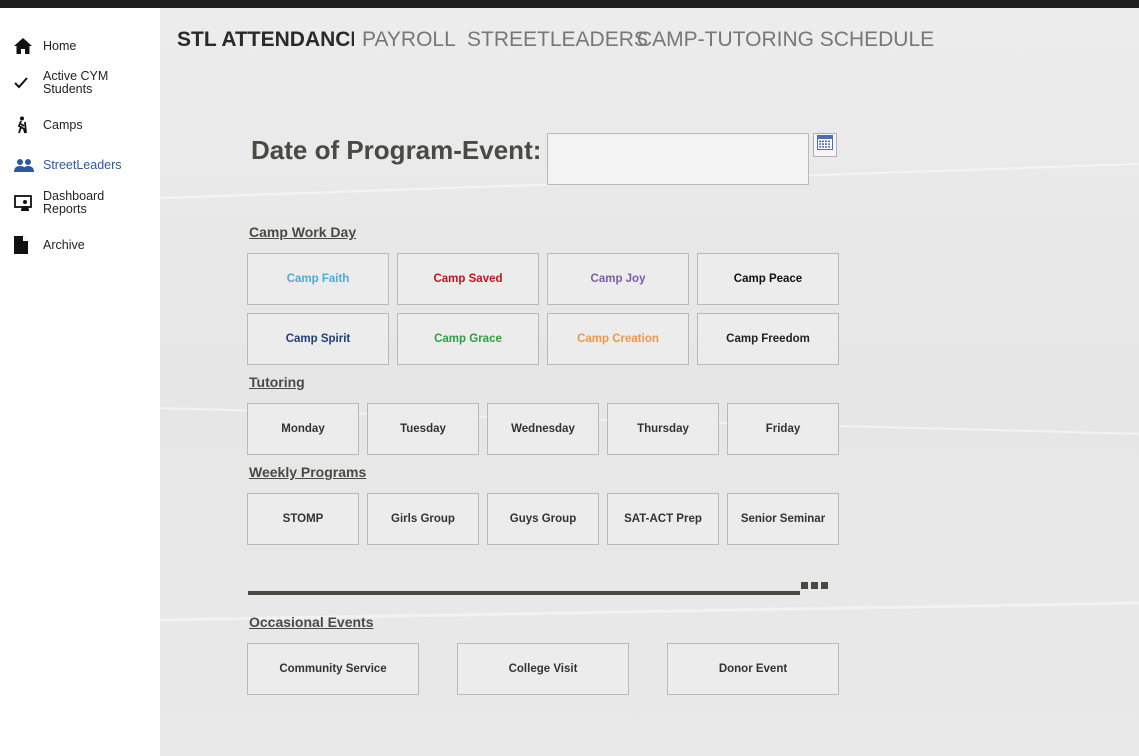 This screenshot has height=756, width=1139. I want to click on window-top-bar, so click(569, 4).